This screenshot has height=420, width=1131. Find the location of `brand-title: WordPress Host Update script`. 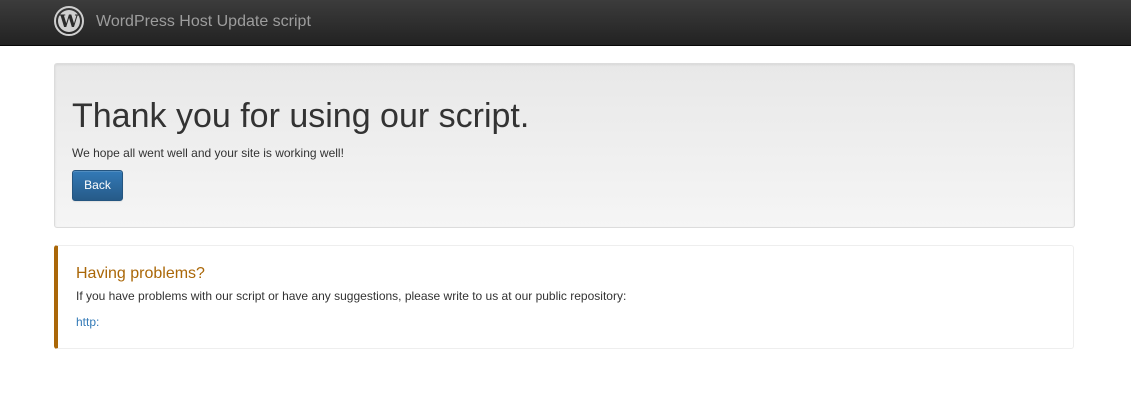

brand-title: WordPress Host Update script is located at coordinates (203, 22).